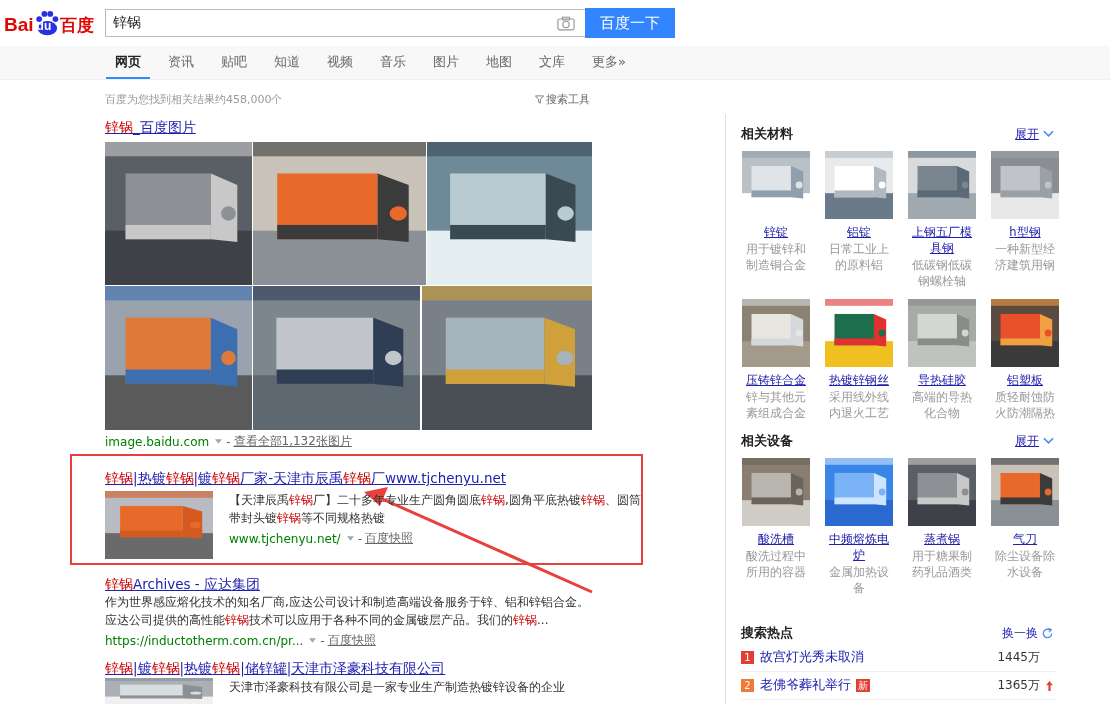 This screenshot has width=1110, height=704. What do you see at coordinates (182, 584) in the screenshot?
I see `result-title-link: 锌锅Archives - 应达集团` at bounding box center [182, 584].